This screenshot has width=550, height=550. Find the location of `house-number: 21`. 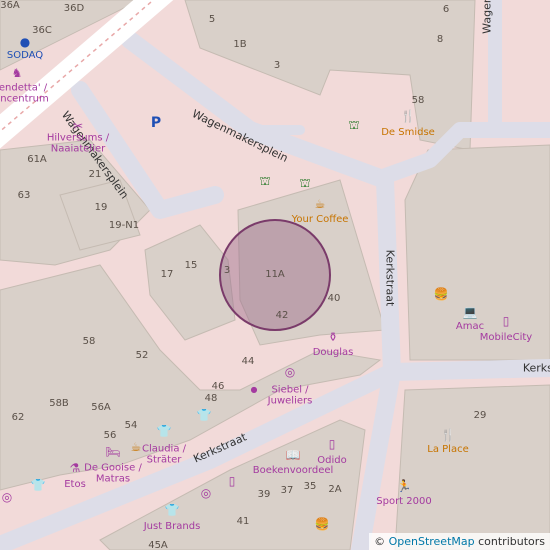

house-number: 21 is located at coordinates (95, 174).